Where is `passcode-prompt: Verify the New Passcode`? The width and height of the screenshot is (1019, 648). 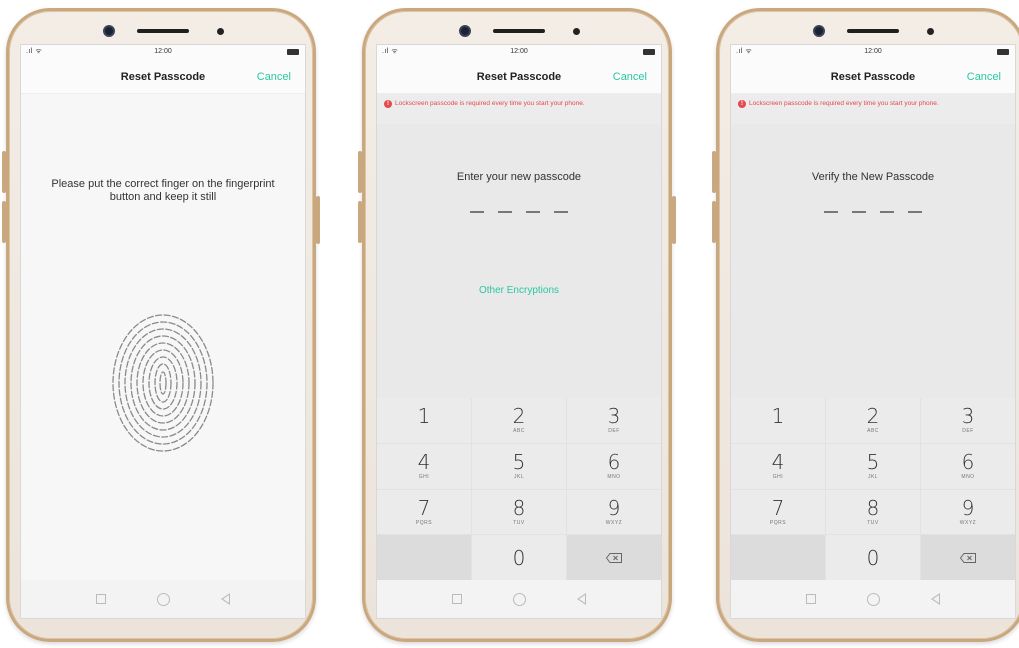
passcode-prompt: Verify the New Passcode is located at coordinates (873, 177).